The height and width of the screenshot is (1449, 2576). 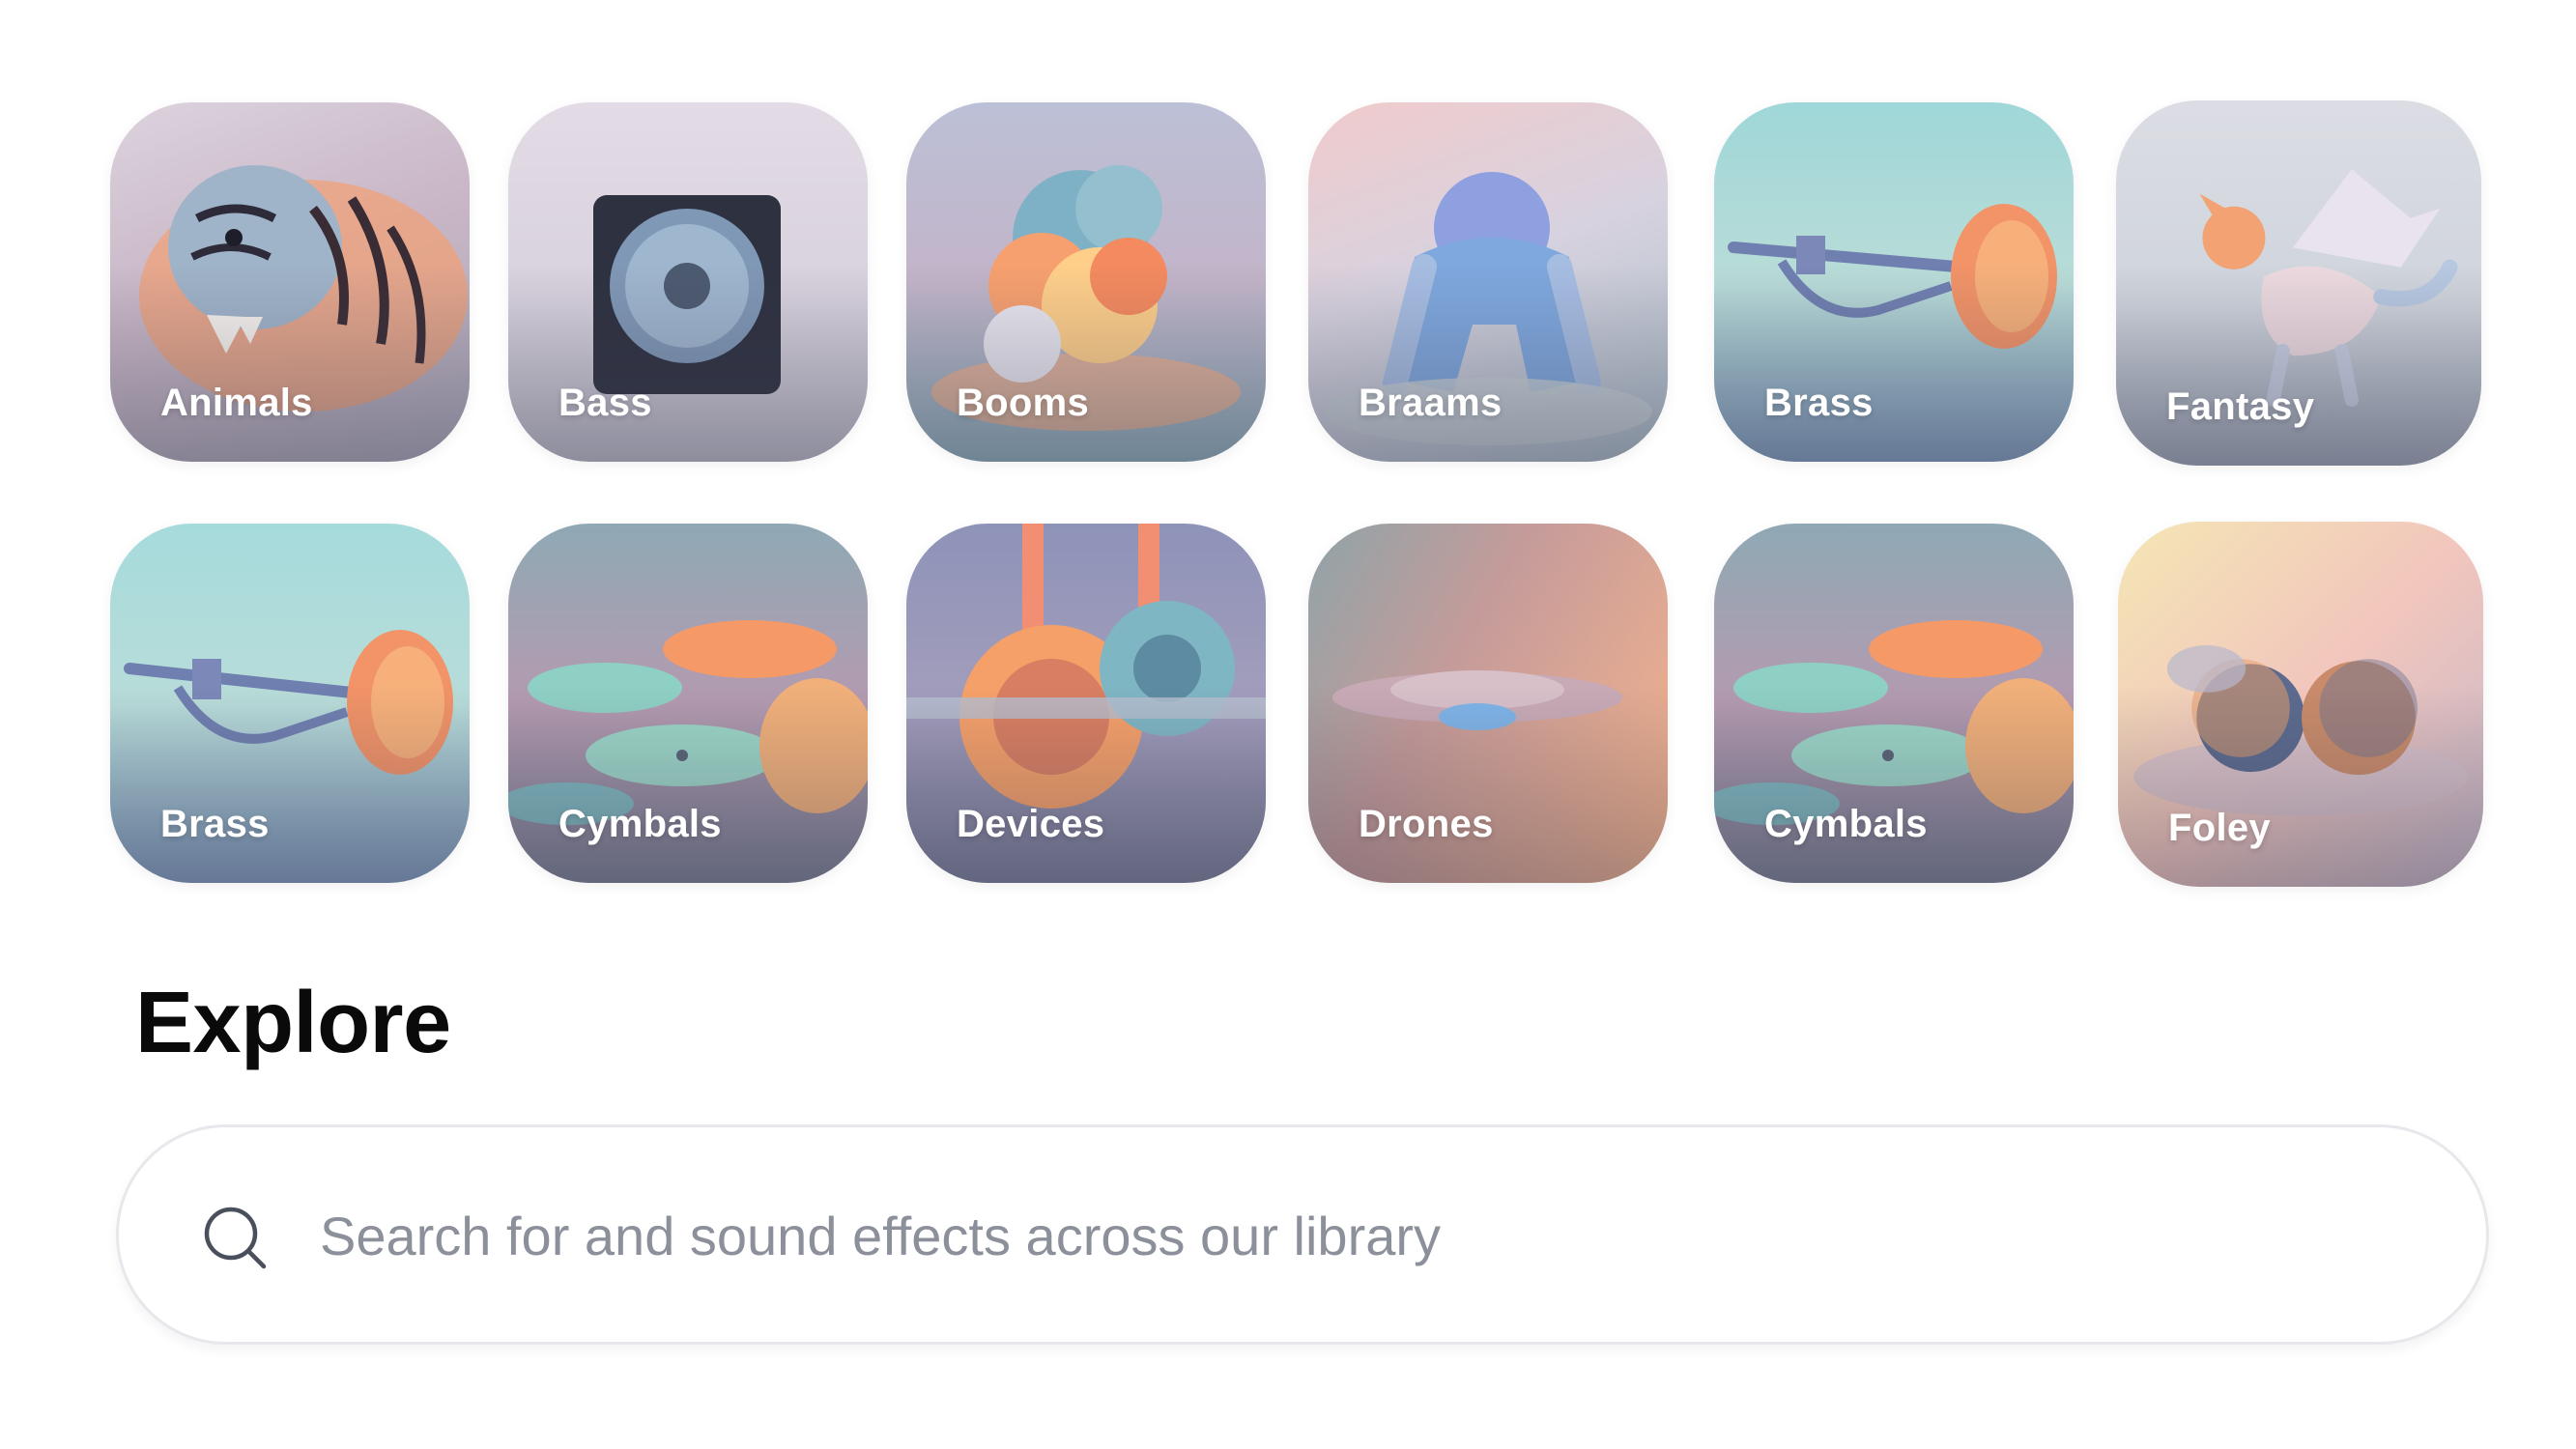 What do you see at coordinates (2241, 406) in the screenshot?
I see `category-label: Fantasy` at bounding box center [2241, 406].